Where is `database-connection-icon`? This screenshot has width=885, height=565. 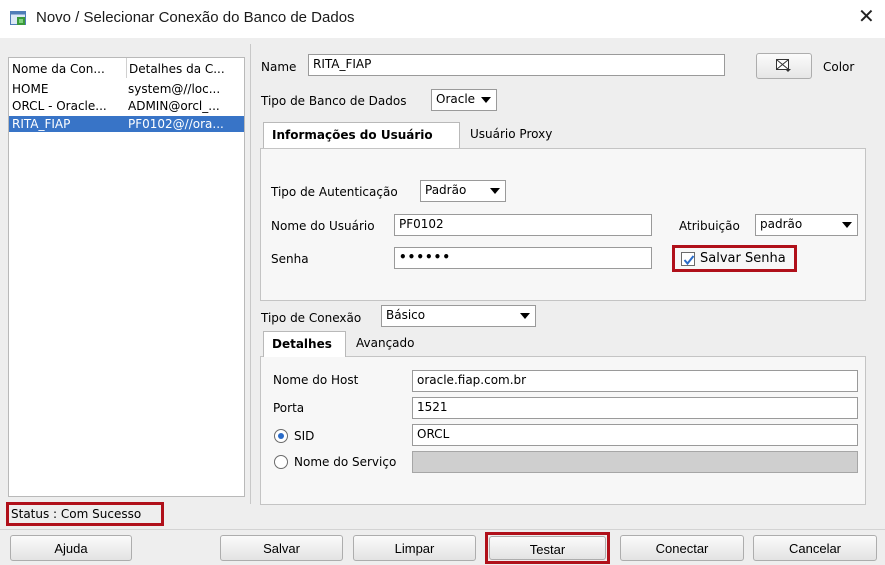 database-connection-icon is located at coordinates (18, 18).